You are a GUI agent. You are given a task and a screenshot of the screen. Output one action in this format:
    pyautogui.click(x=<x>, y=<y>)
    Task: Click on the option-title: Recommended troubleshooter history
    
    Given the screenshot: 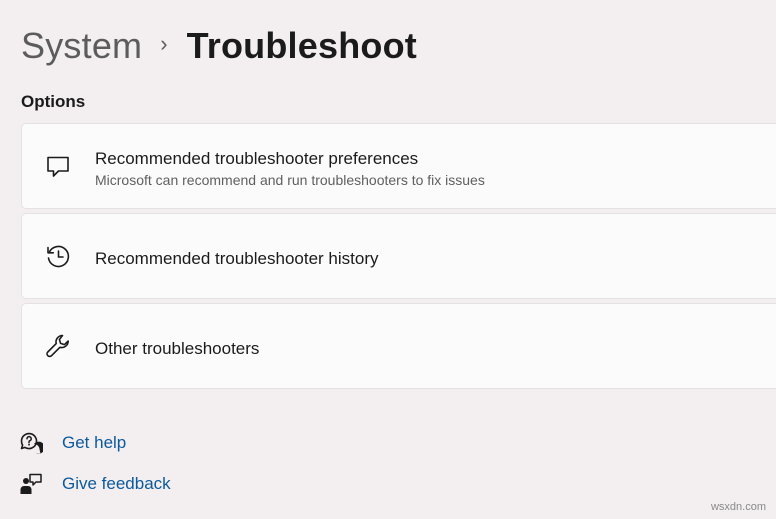 What is the action you would take?
    pyautogui.click(x=237, y=258)
    